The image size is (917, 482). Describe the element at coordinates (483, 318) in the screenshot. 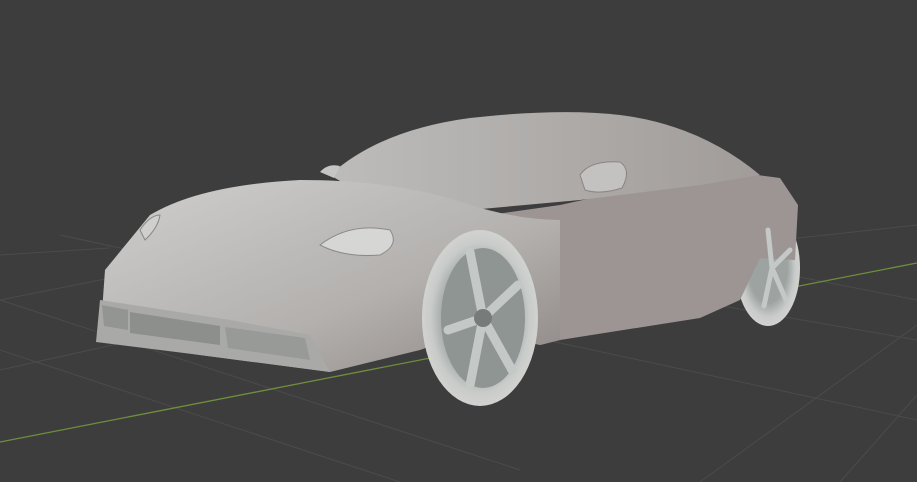

I see `front-wheel-hub` at that location.